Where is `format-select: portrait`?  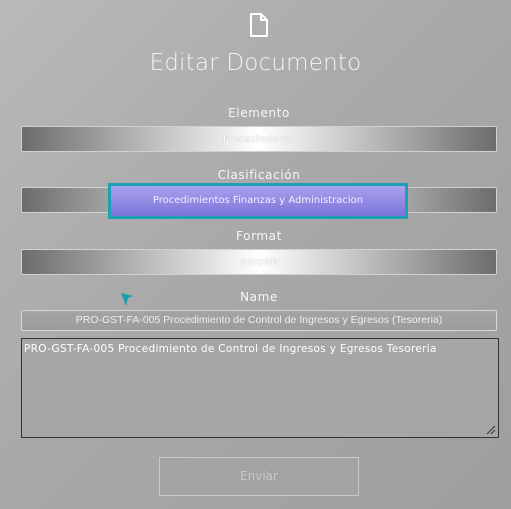
format-select: portrait is located at coordinates (259, 262).